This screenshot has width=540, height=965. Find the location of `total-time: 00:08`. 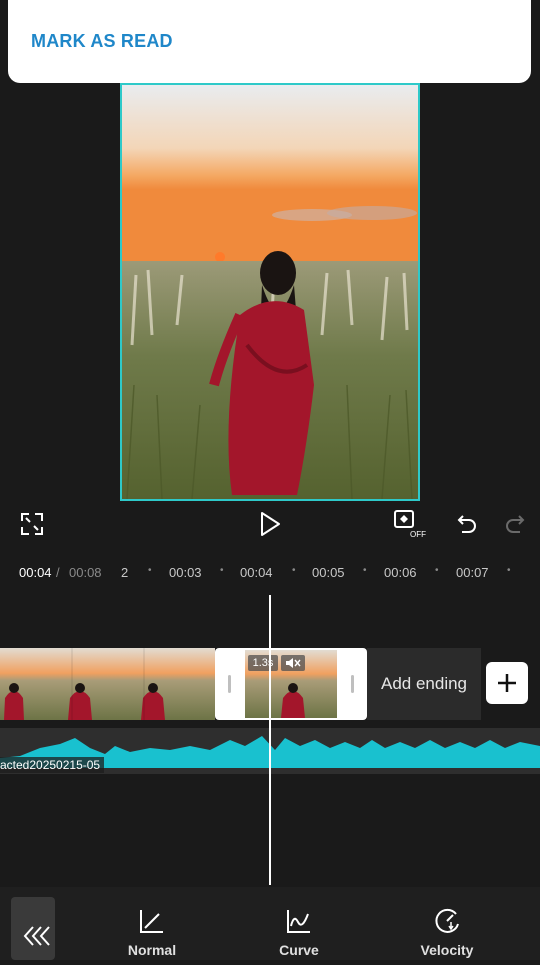

total-time: 00:08 is located at coordinates (85, 572).